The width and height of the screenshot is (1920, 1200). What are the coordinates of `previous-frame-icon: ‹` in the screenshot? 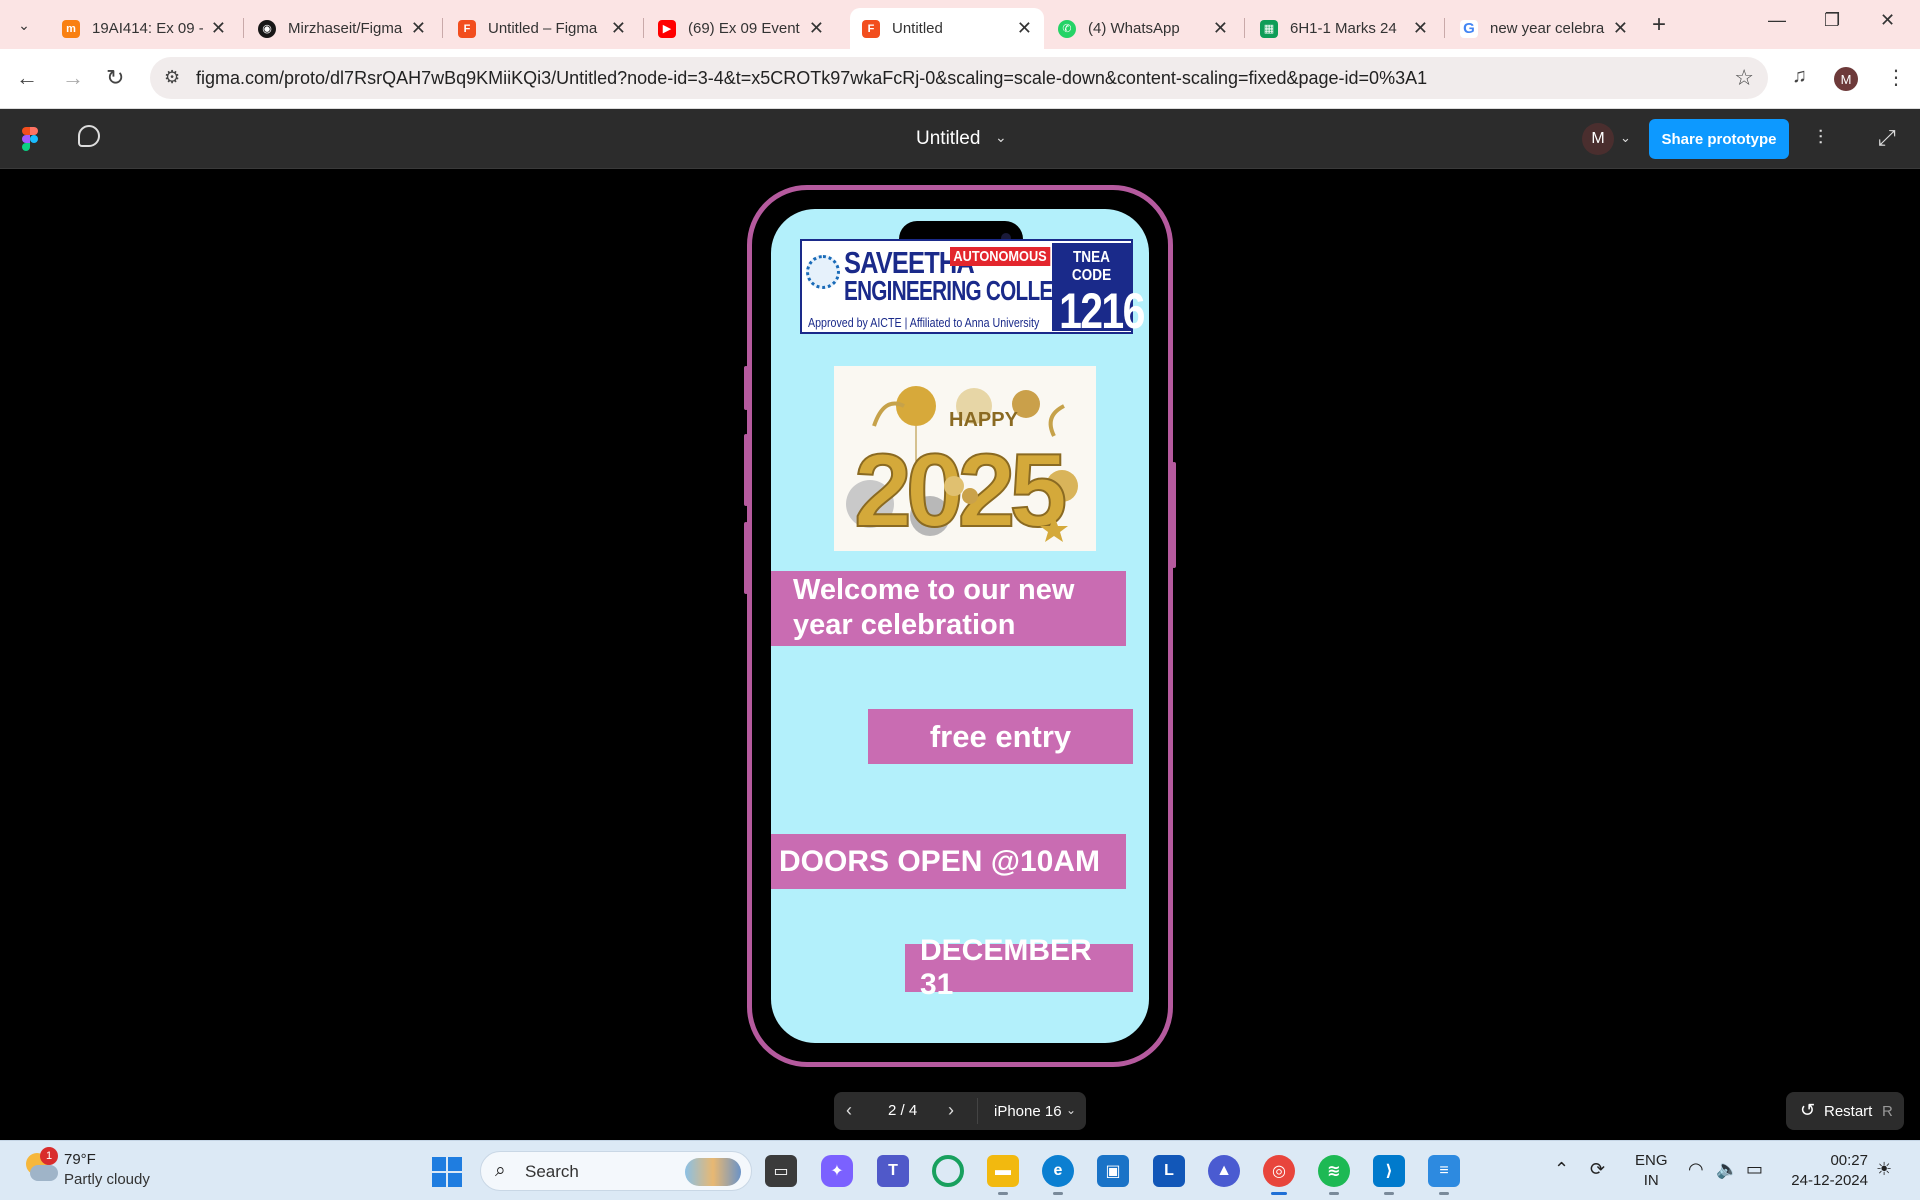 It's located at (849, 1110).